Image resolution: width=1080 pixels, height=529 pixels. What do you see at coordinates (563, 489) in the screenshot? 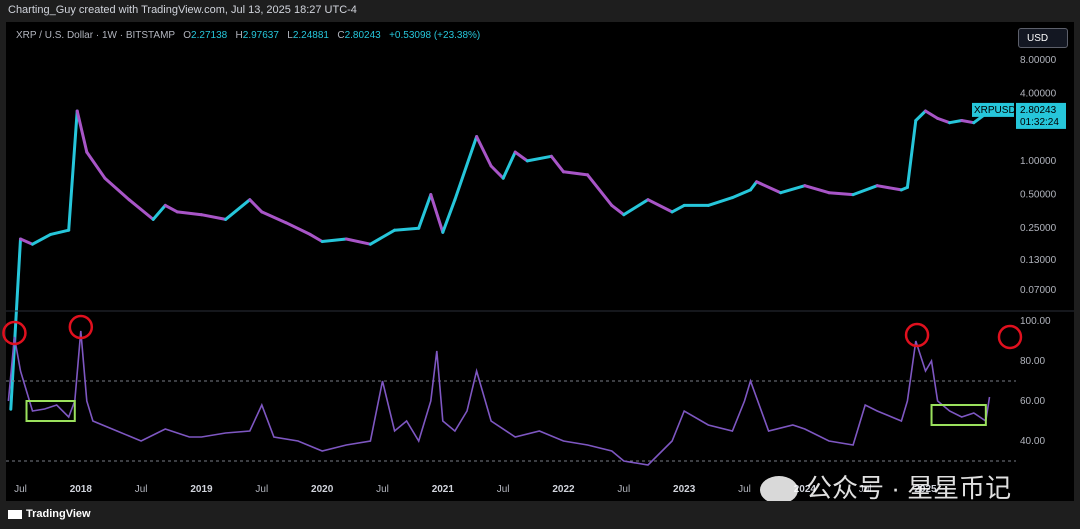
I see `time-axis-label: 2022` at bounding box center [563, 489].